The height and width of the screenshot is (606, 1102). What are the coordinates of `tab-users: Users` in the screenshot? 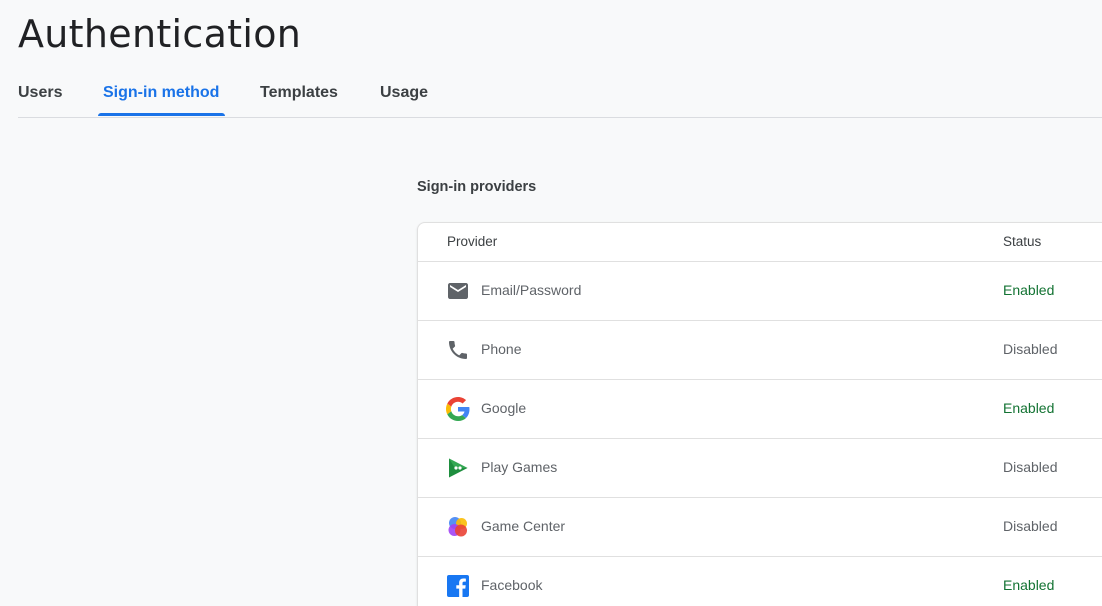 It's located at (40, 93).